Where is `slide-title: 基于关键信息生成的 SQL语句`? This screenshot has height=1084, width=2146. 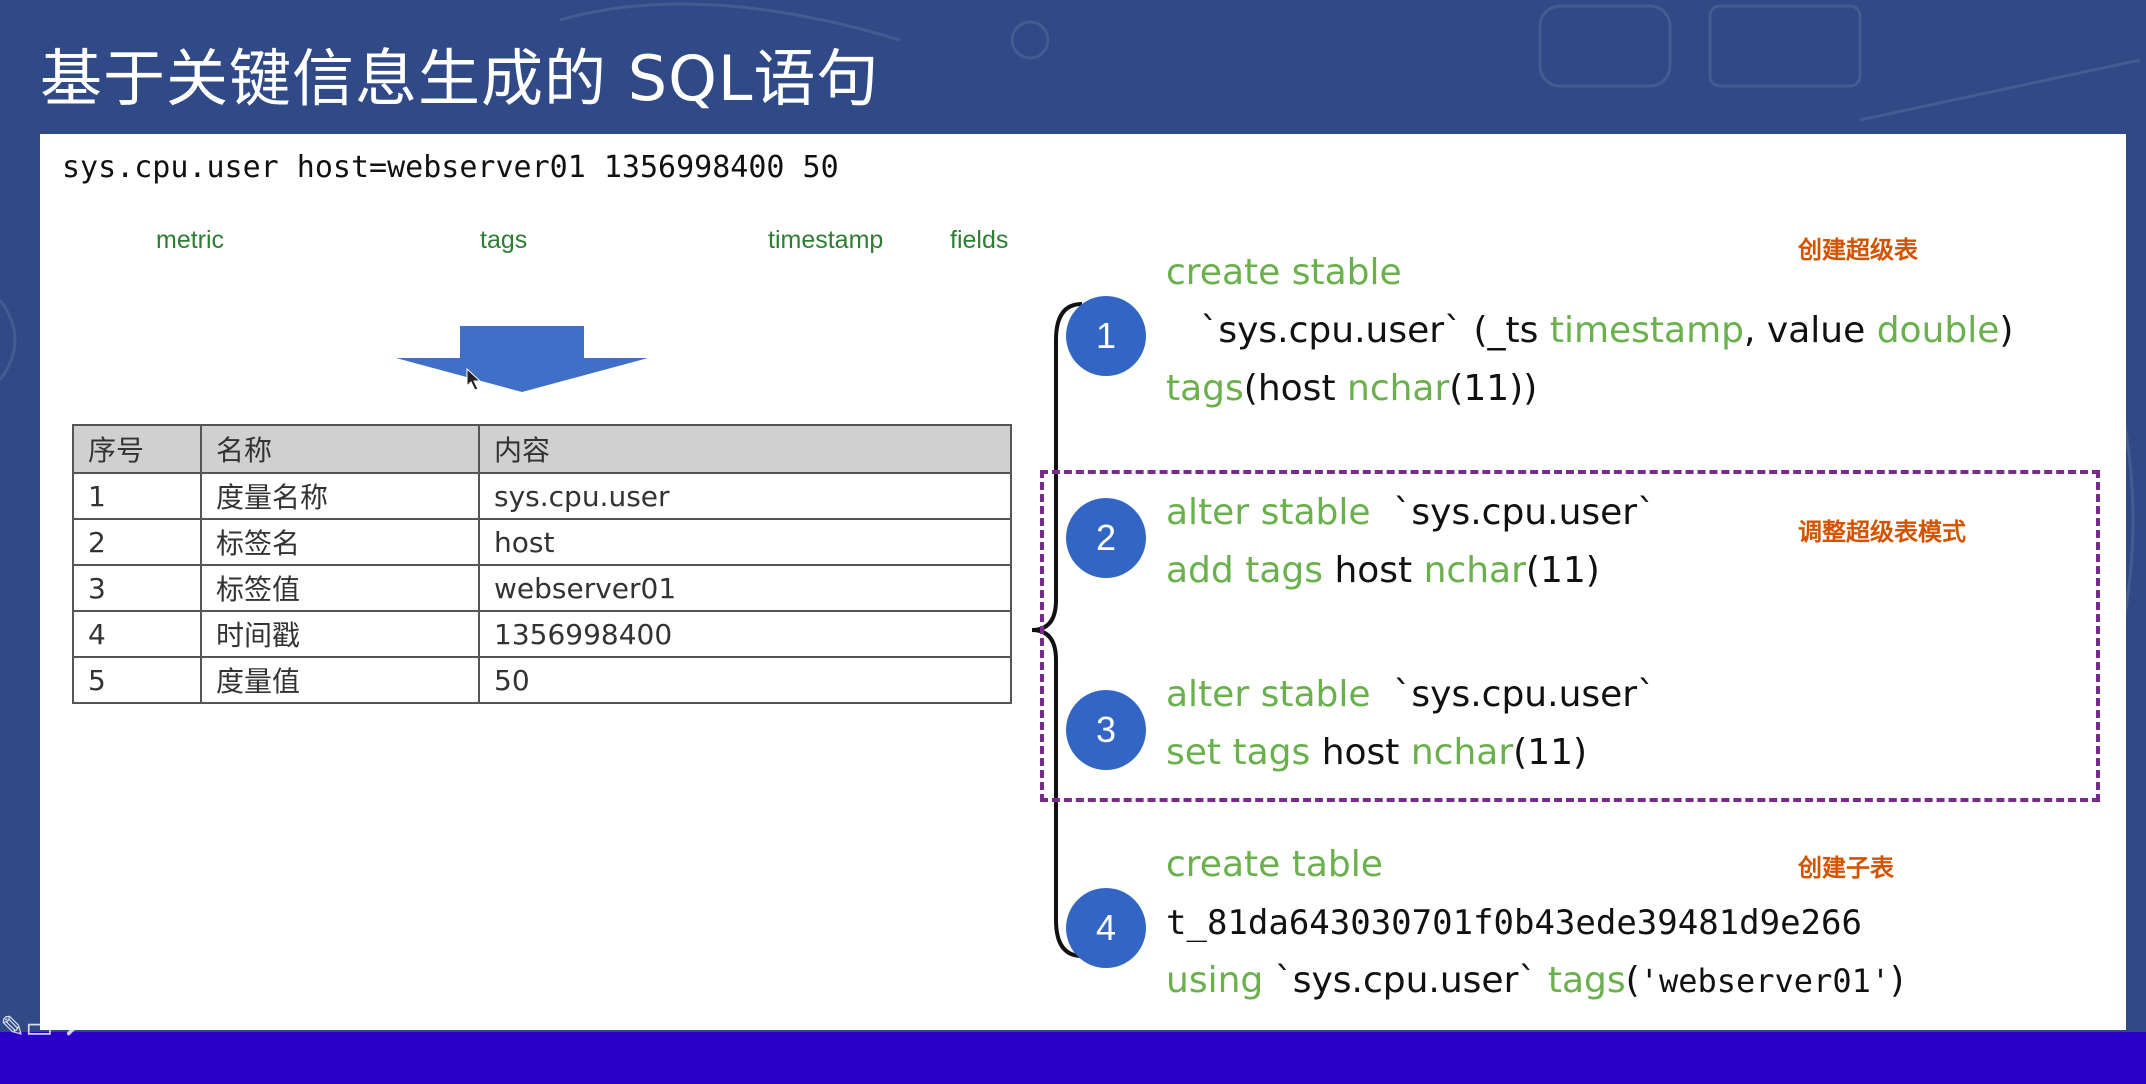 slide-title: 基于关键信息生成的 SQL语句 is located at coordinates (460, 78).